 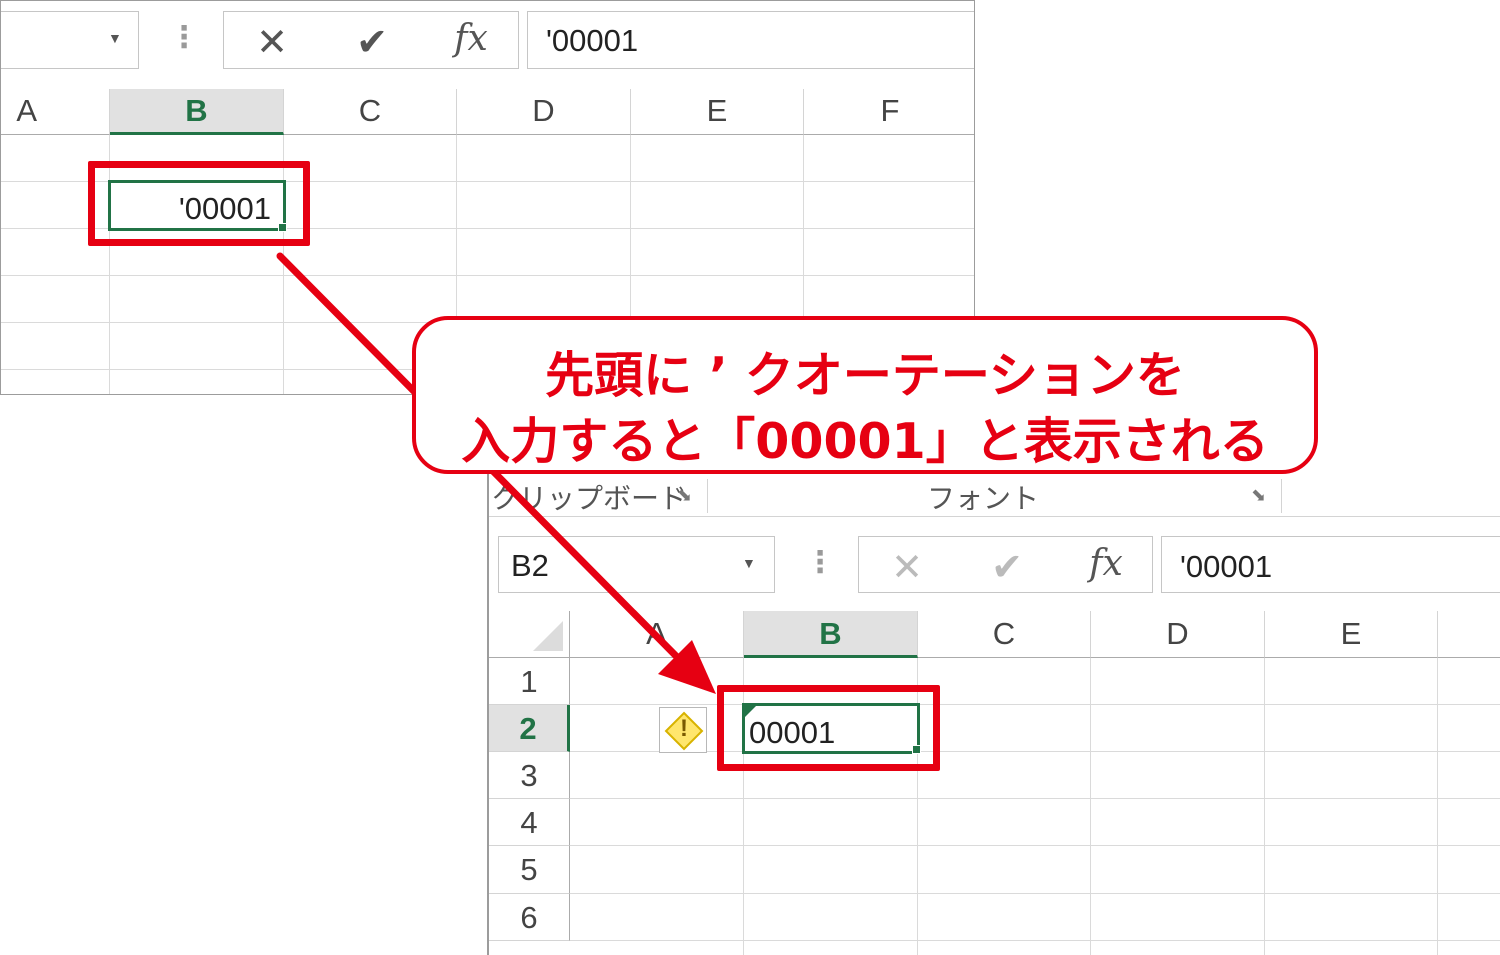 What do you see at coordinates (865, 375) in the screenshot?
I see `callout-line-1: 先頭に ’ クオーテーションを` at bounding box center [865, 375].